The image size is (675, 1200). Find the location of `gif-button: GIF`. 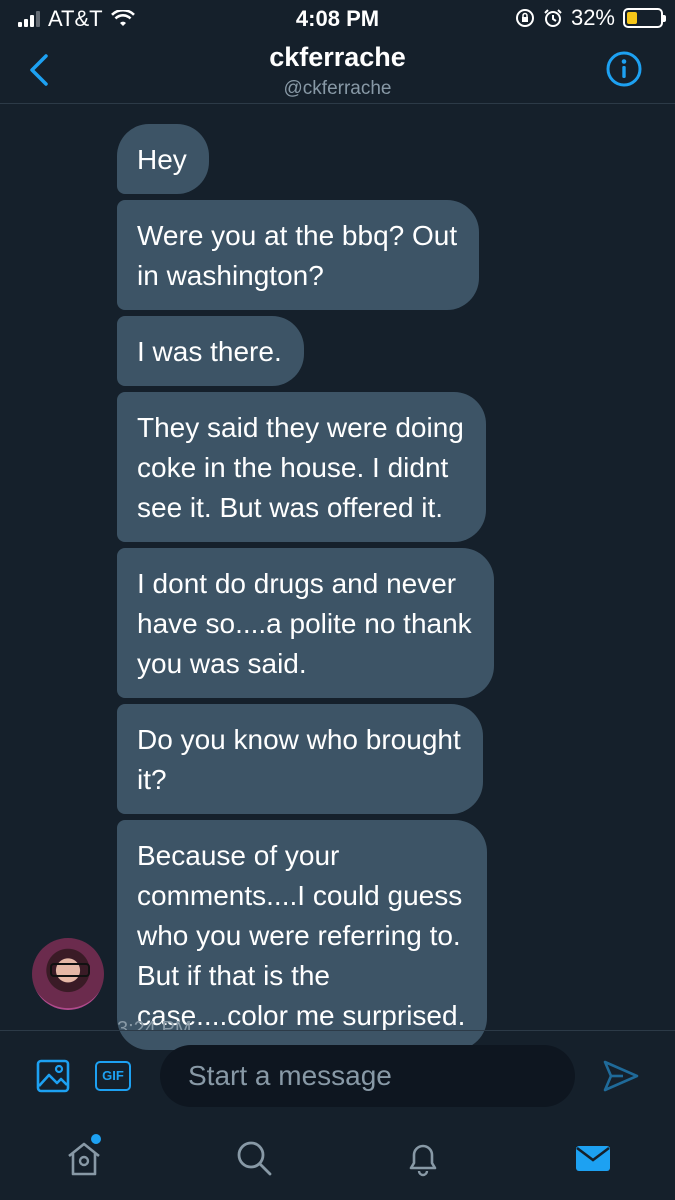

gif-button: GIF is located at coordinates (113, 1076).